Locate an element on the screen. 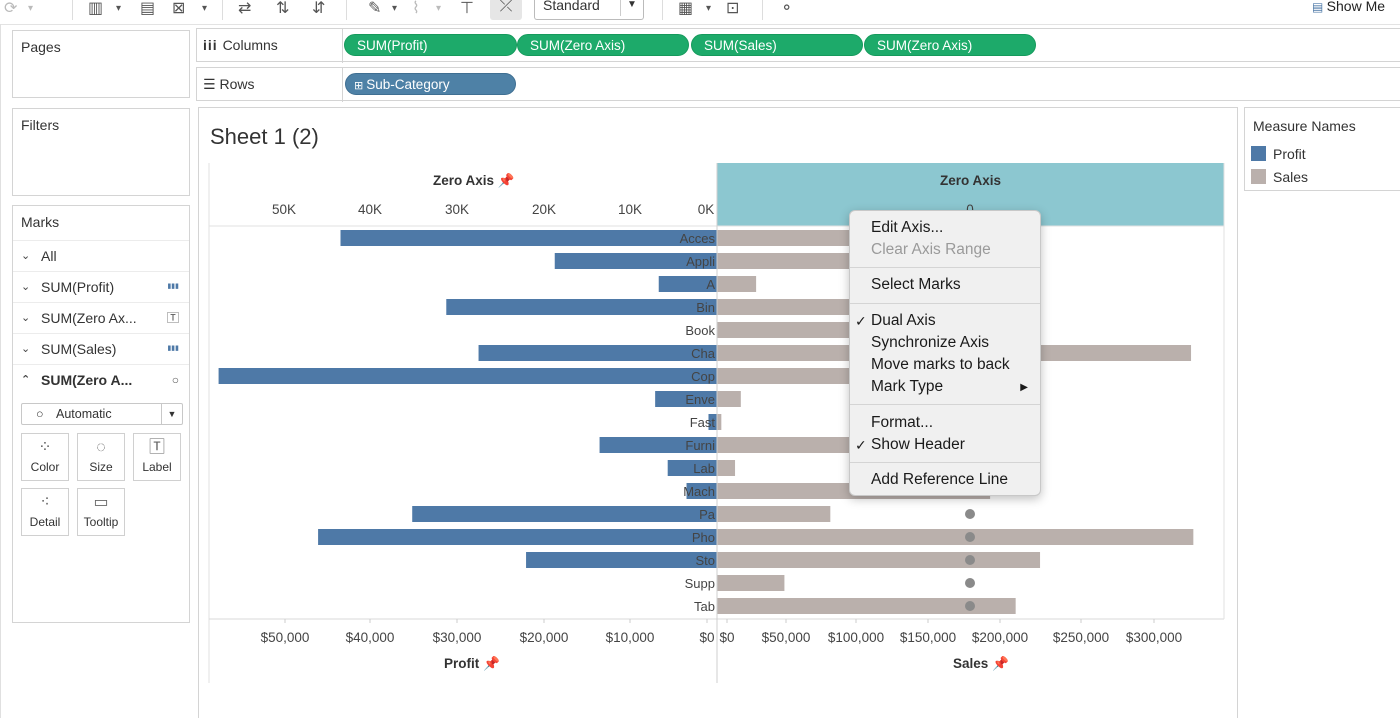 This screenshot has width=1400, height=718. category-label-12: Pa is located at coordinates (707, 514).